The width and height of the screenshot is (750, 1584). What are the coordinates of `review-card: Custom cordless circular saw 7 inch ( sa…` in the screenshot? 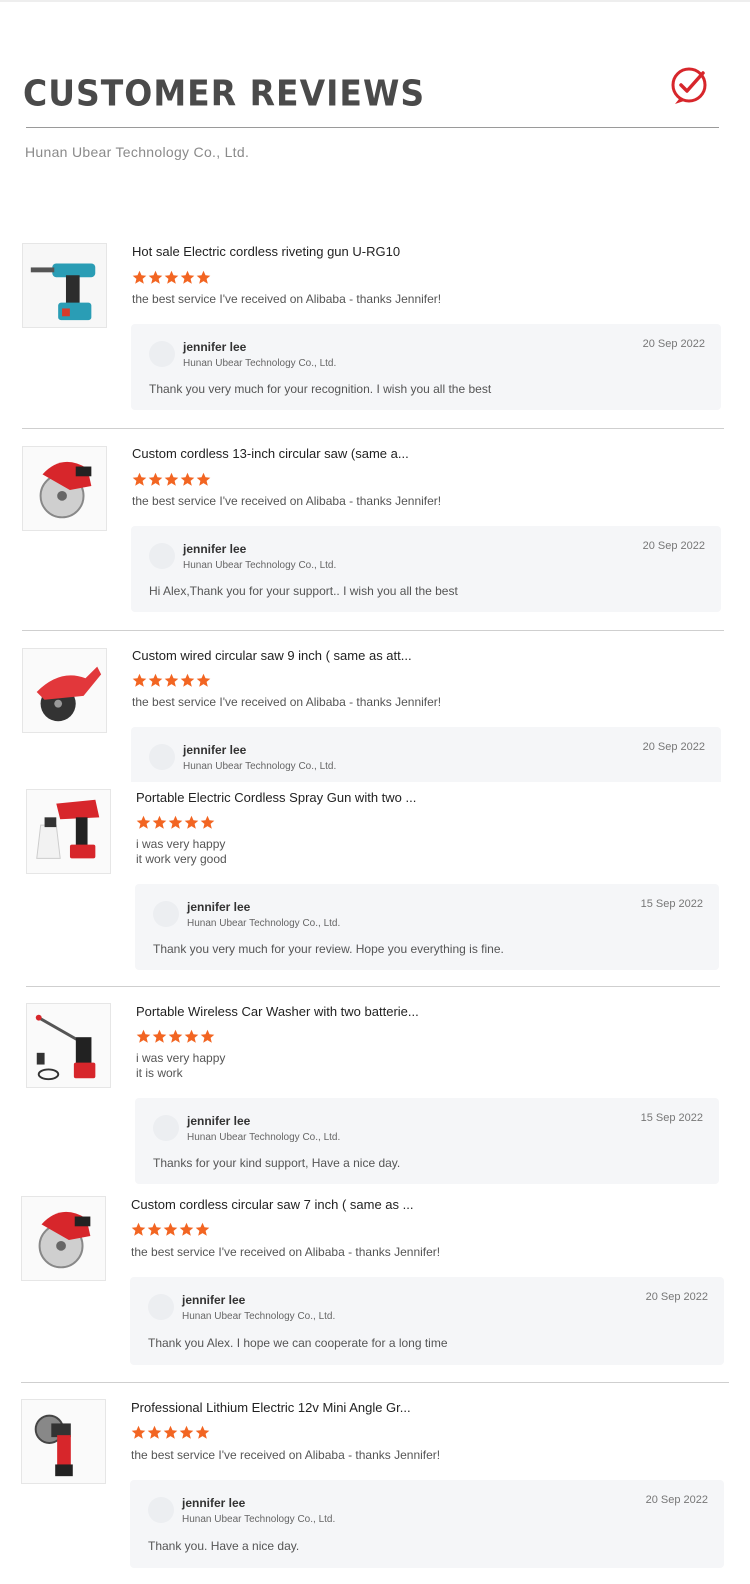 It's located at (375, 1289).